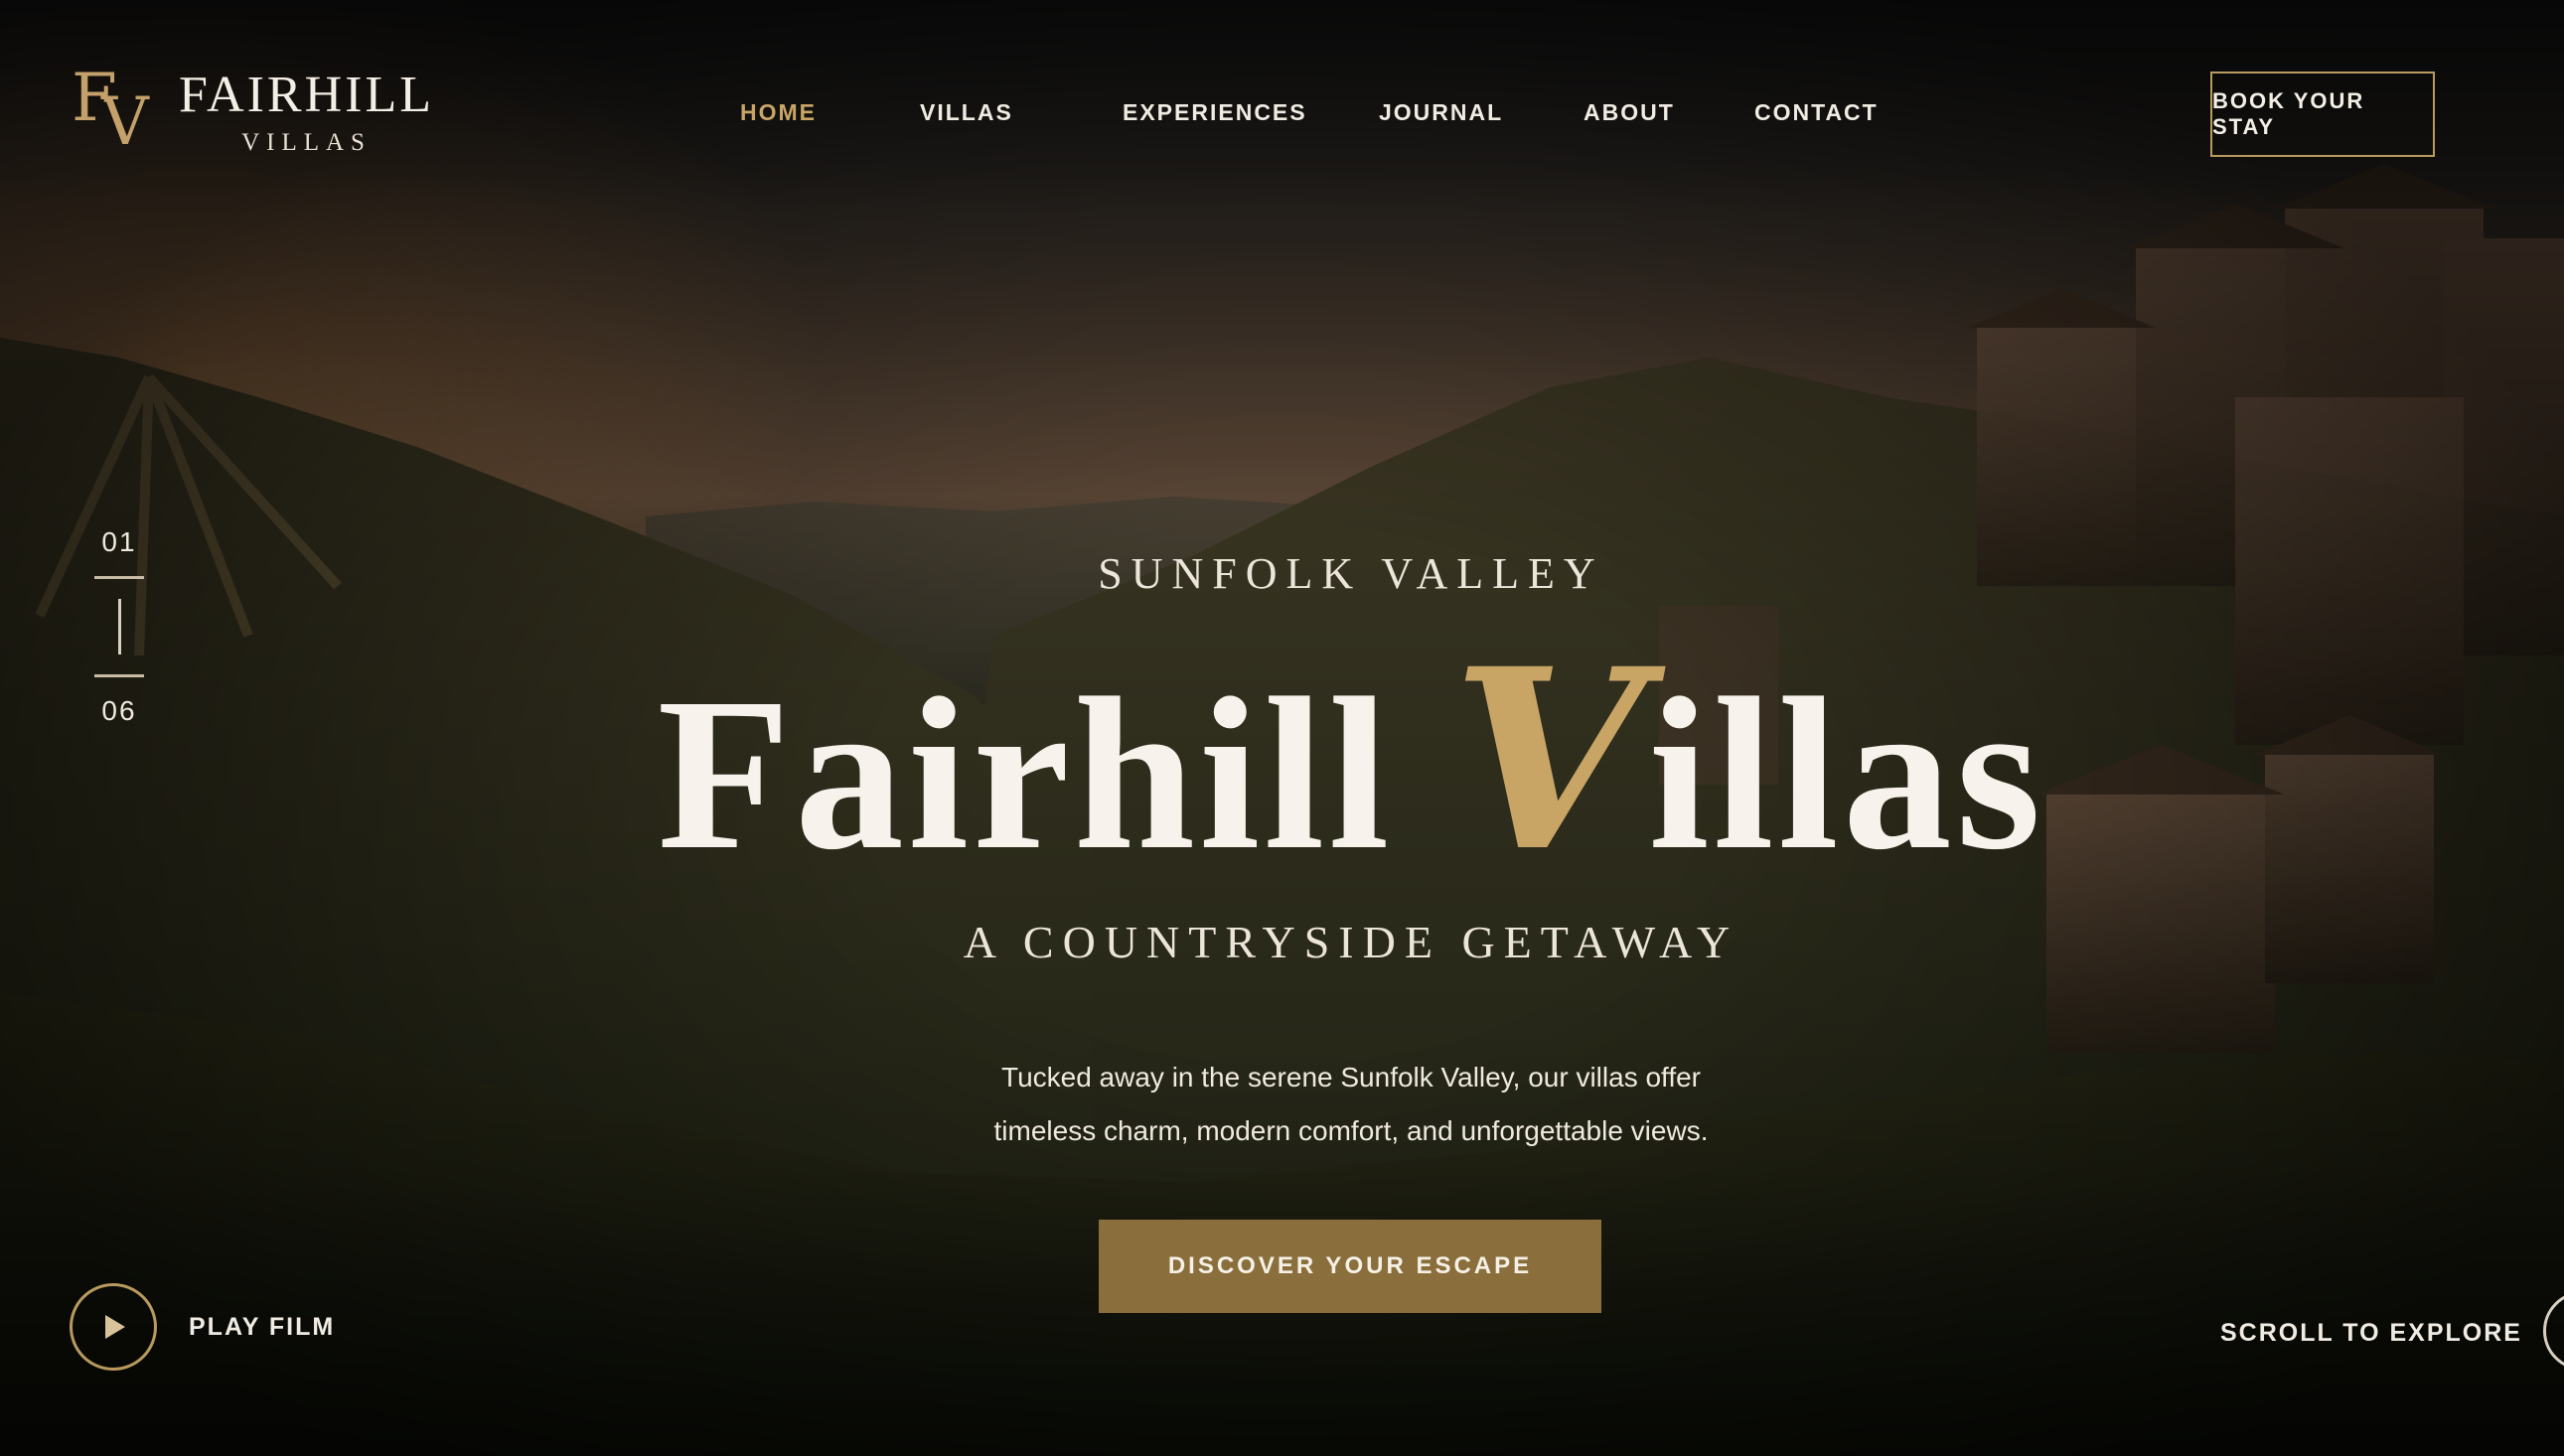  I want to click on play-film-control: PLAY FILM, so click(203, 1327).